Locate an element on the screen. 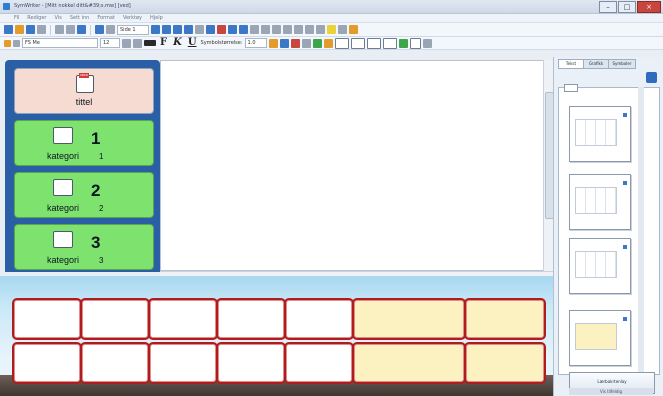 The width and height of the screenshot is (663, 396). random-button: Vis tilfeldig is located at coordinates (611, 391).